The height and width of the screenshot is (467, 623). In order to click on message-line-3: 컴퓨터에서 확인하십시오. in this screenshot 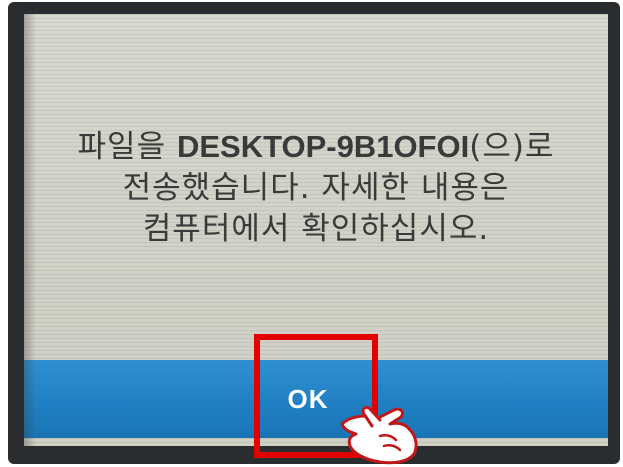, I will do `click(316, 229)`.